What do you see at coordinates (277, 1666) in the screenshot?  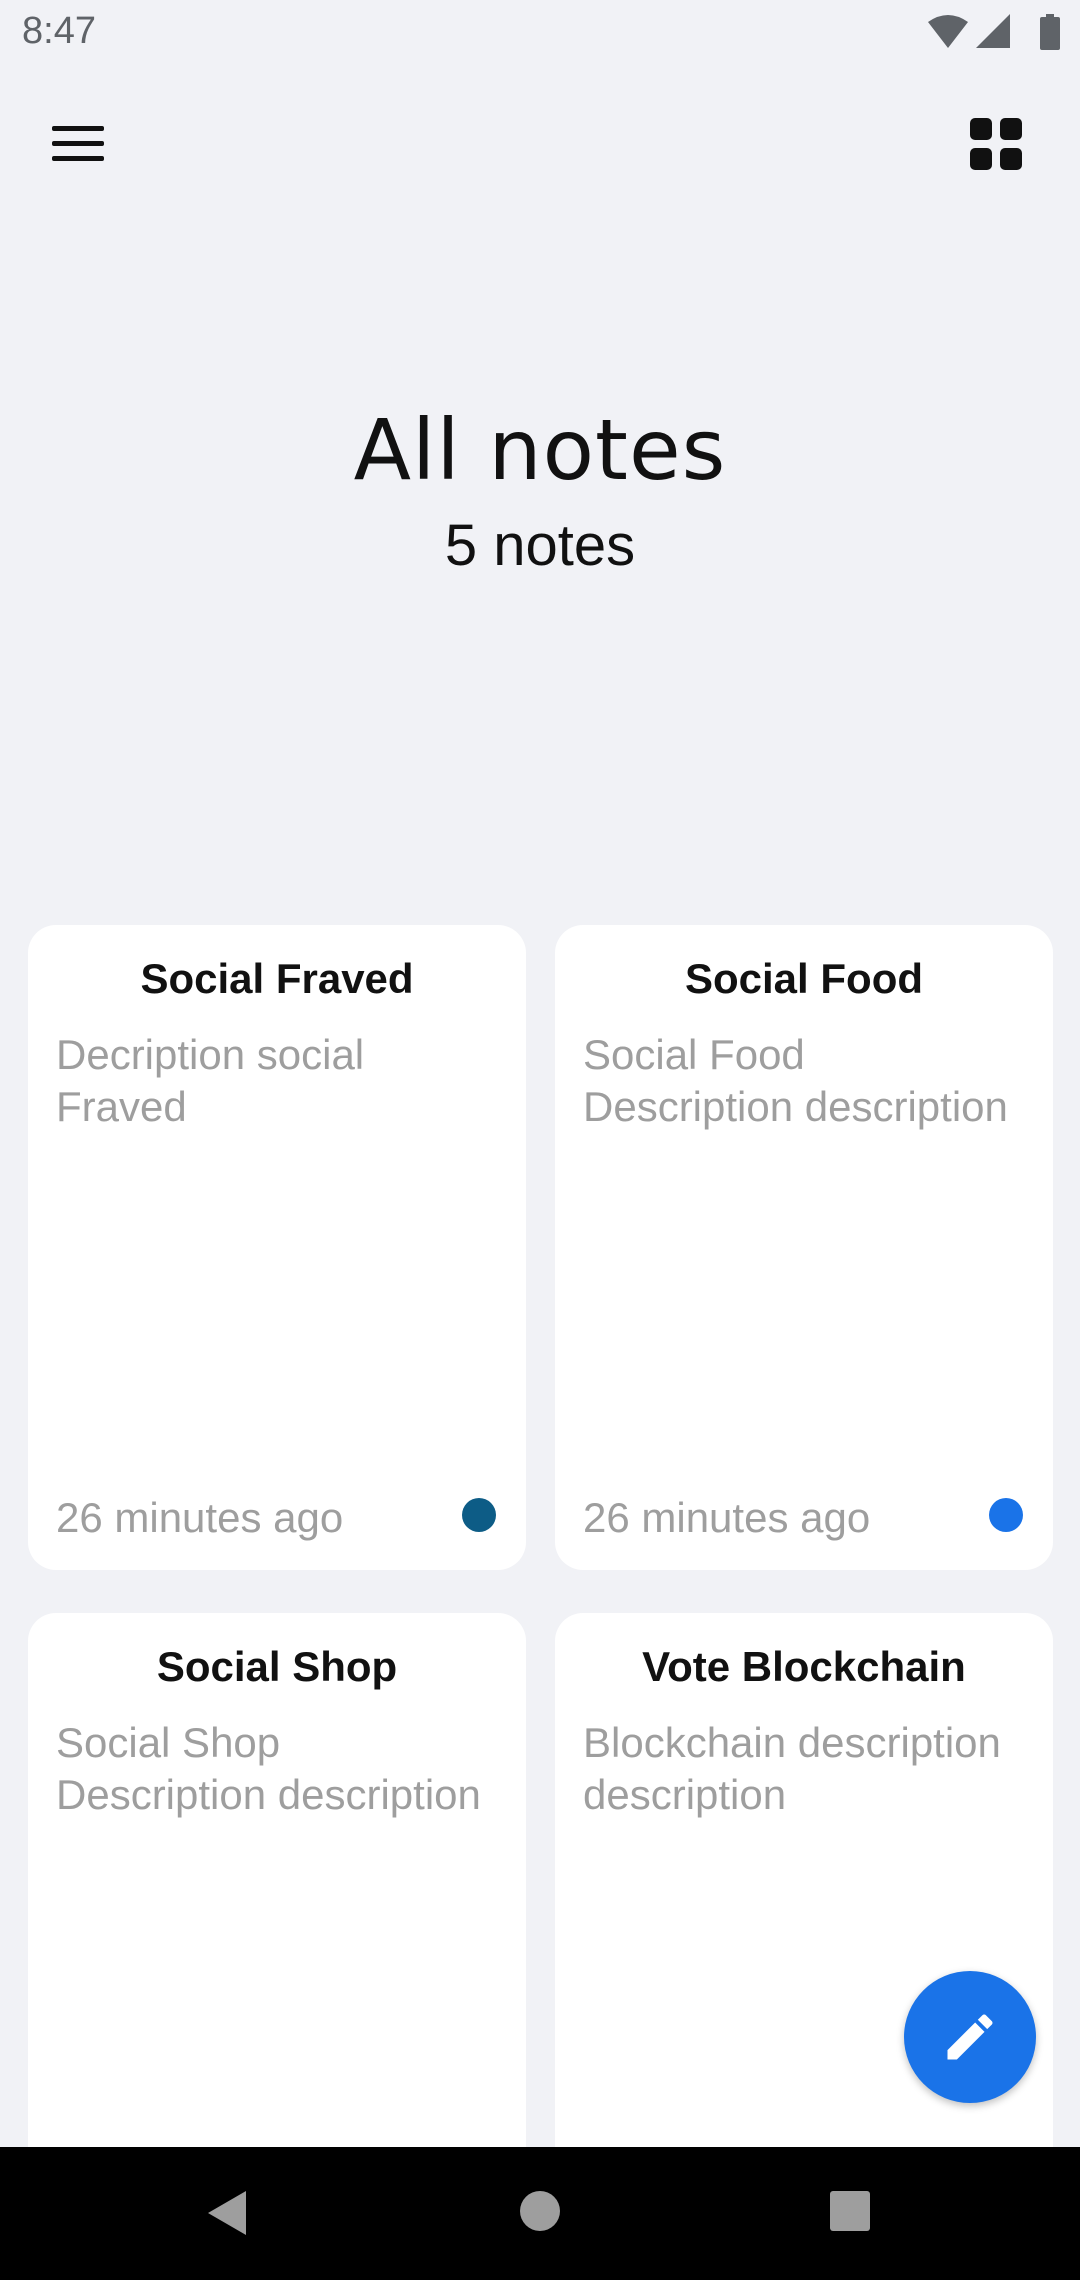 I see `note-title: Social Shop` at bounding box center [277, 1666].